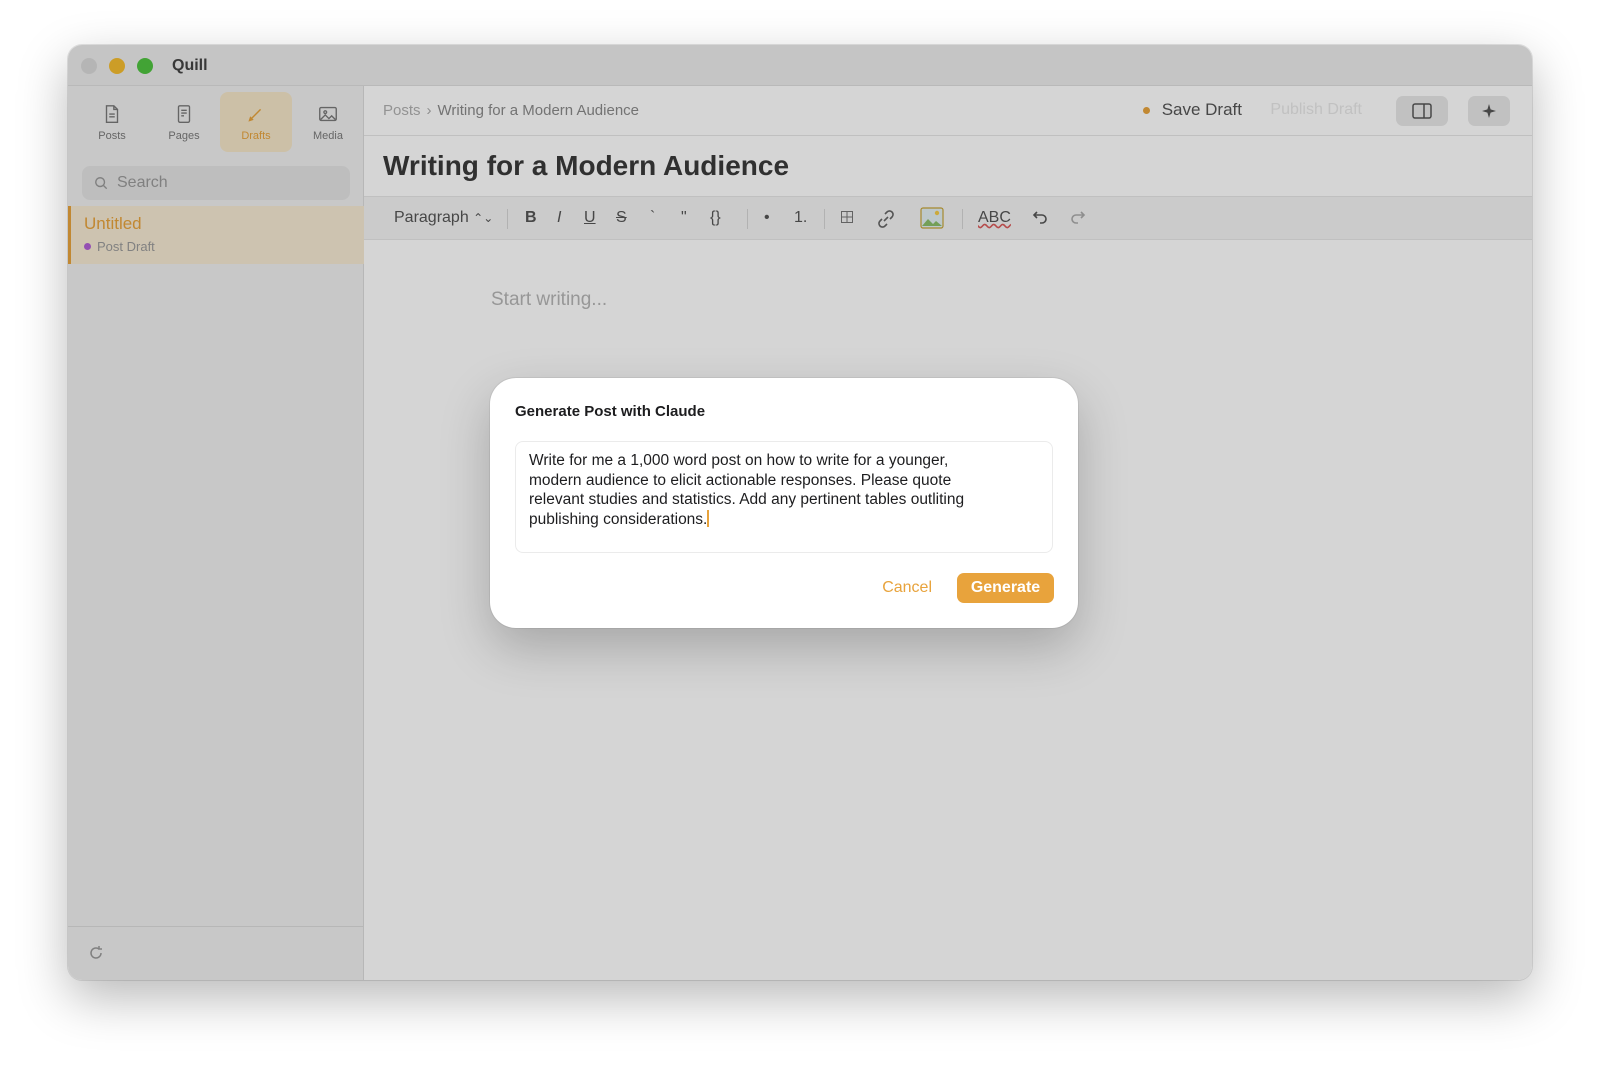 The height and width of the screenshot is (1070, 1600). What do you see at coordinates (610, 411) in the screenshot?
I see `dialog-title: Generate Post with Claude` at bounding box center [610, 411].